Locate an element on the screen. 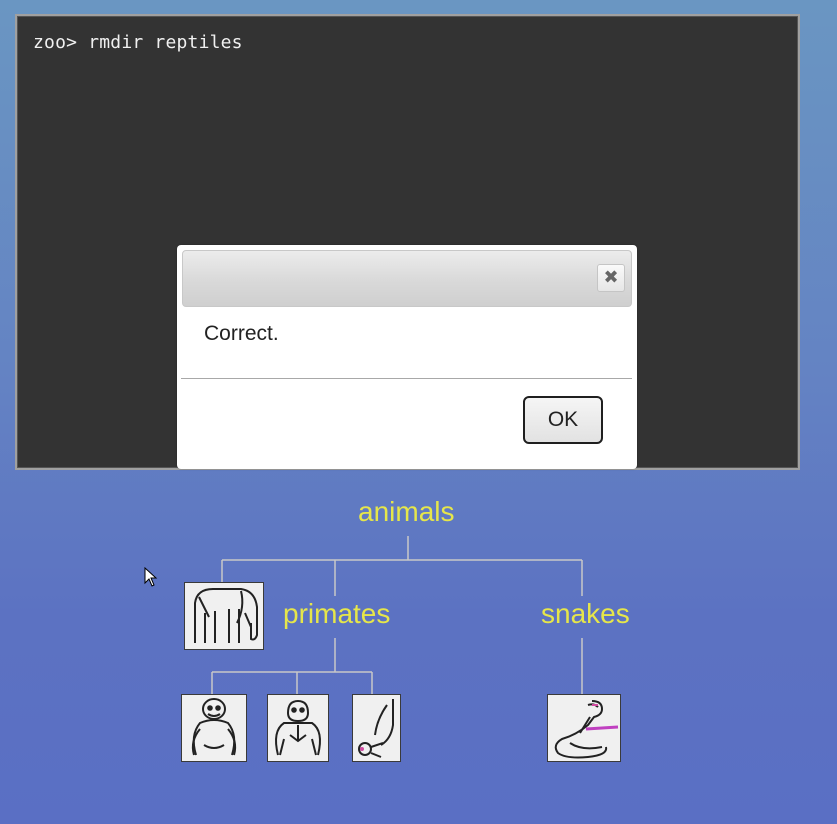 This screenshot has width=837, height=824. ok-button: OK is located at coordinates (563, 420).